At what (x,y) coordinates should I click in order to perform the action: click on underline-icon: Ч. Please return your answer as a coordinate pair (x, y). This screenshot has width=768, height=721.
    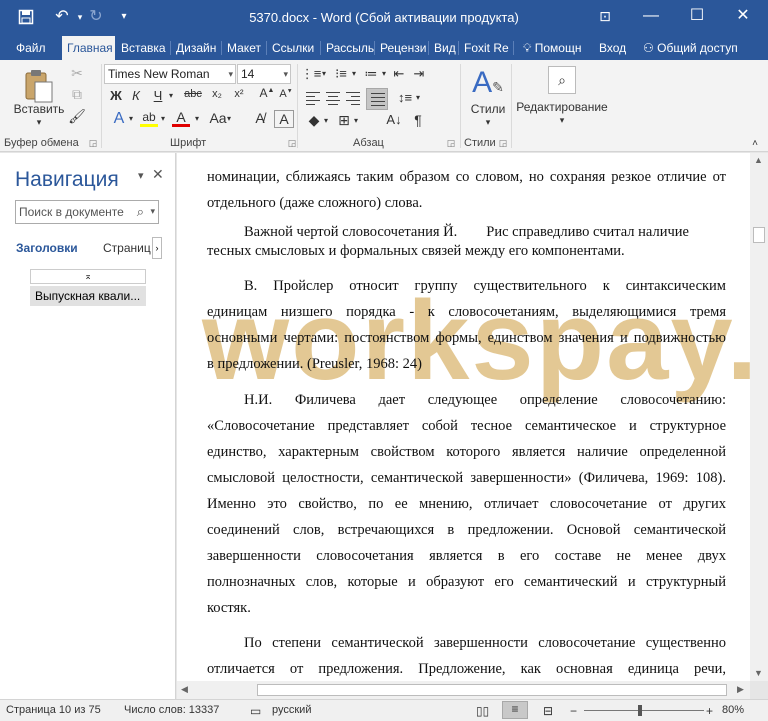
    Looking at the image, I should click on (158, 95).